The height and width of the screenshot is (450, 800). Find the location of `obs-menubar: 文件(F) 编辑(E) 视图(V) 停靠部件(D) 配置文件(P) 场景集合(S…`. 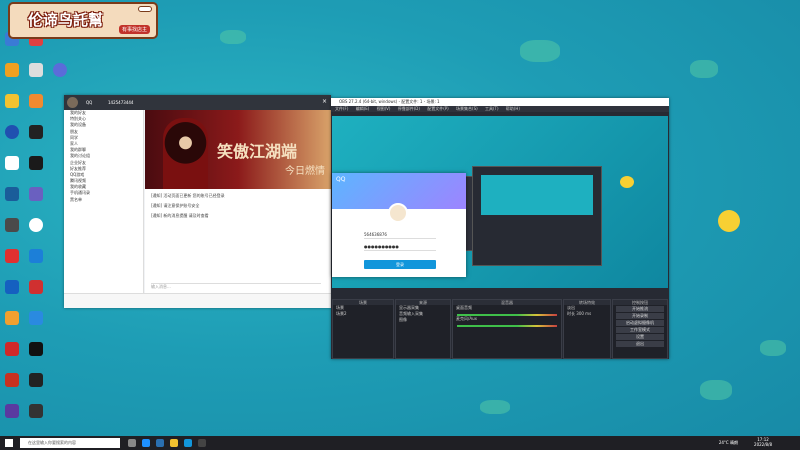

obs-menubar: 文件(F) 编辑(E) 视图(V) 停靠部件(D) 配置文件(P) 场景集合(S… is located at coordinates (500, 109).